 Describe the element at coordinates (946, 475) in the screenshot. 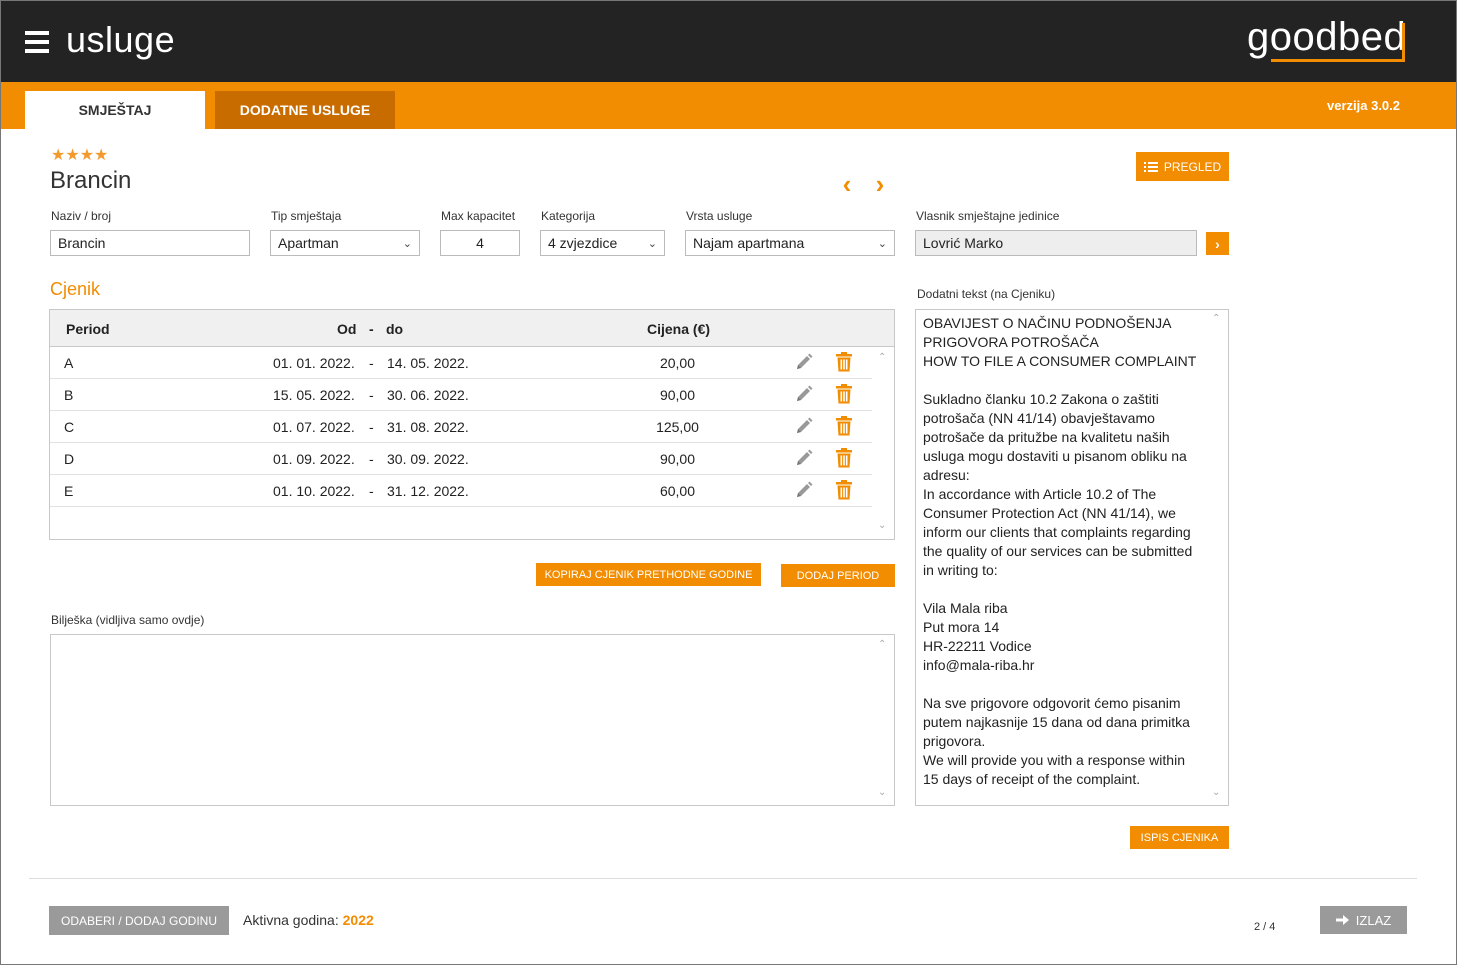

I see `extra-text-line: adresu:` at that location.